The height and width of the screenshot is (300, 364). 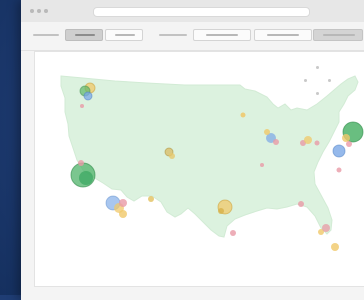 What do you see at coordinates (123, 203) in the screenshot?
I see `marker-los-angeles` at bounding box center [123, 203].